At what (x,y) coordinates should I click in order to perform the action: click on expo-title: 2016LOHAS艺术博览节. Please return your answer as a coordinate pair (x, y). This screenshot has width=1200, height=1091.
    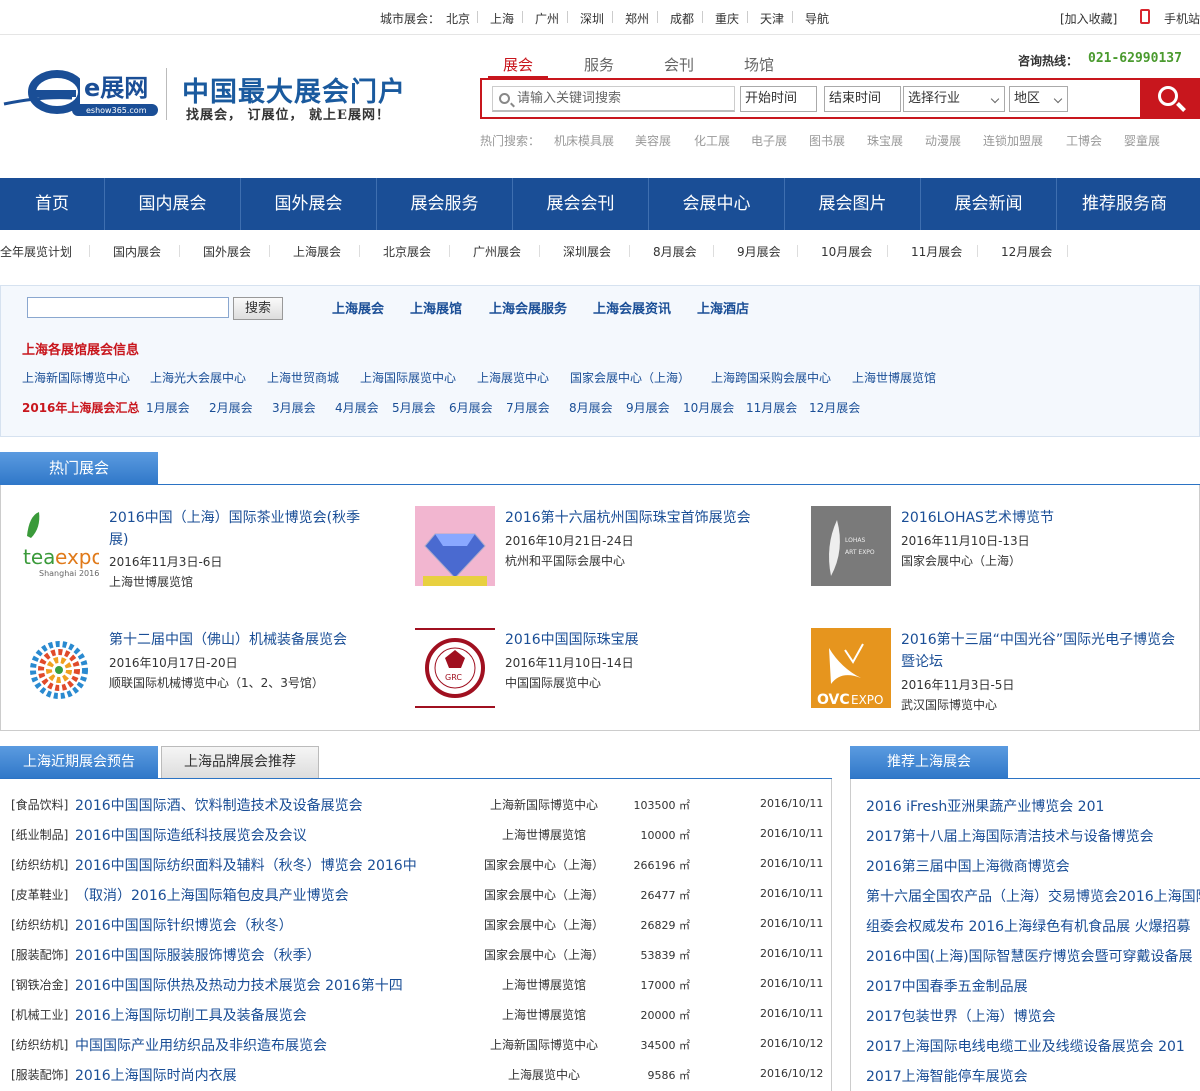
    Looking at the image, I should click on (1031, 518).